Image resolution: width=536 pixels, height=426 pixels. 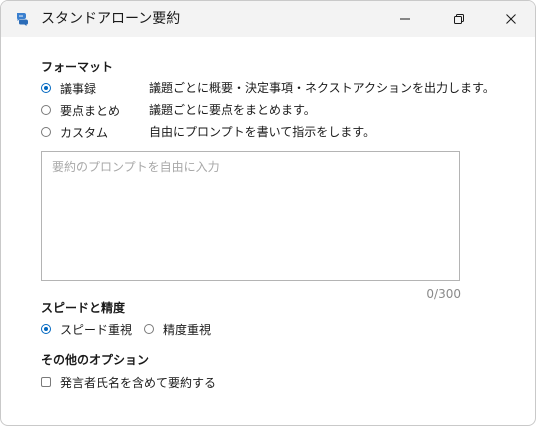 I want to click on include-speaker-option: 発言者氏名を含めて要約する, so click(x=128, y=382).